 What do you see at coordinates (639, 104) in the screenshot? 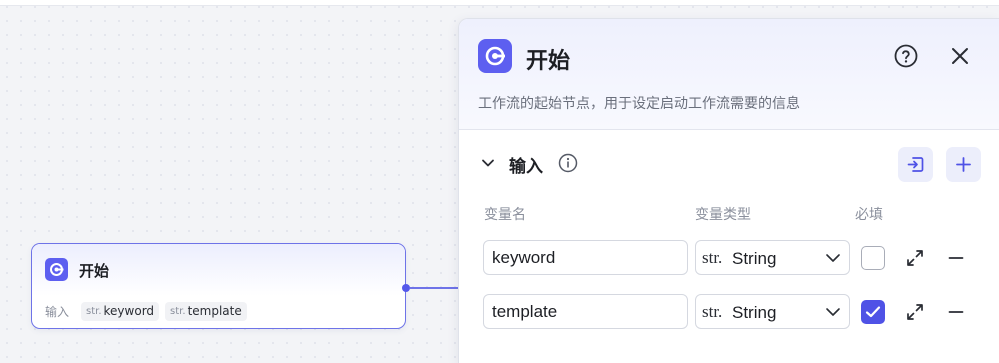
I see `panel-description: 工作流的起始节点，用于设定启动工作流需要的信息` at bounding box center [639, 104].